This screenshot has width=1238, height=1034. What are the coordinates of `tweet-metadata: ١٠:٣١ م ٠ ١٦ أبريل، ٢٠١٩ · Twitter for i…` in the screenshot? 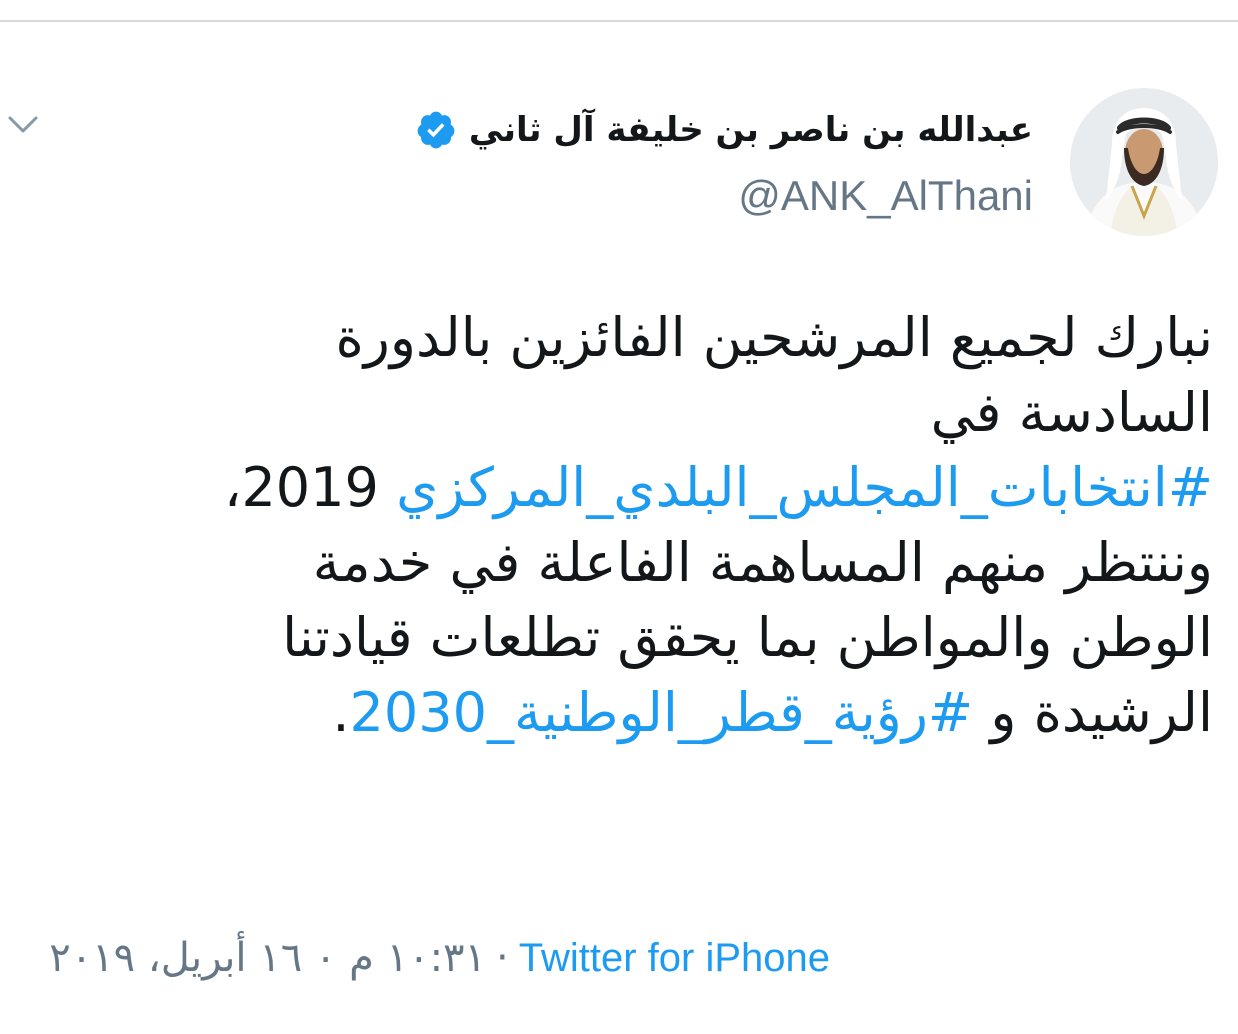 It's located at (415, 958).